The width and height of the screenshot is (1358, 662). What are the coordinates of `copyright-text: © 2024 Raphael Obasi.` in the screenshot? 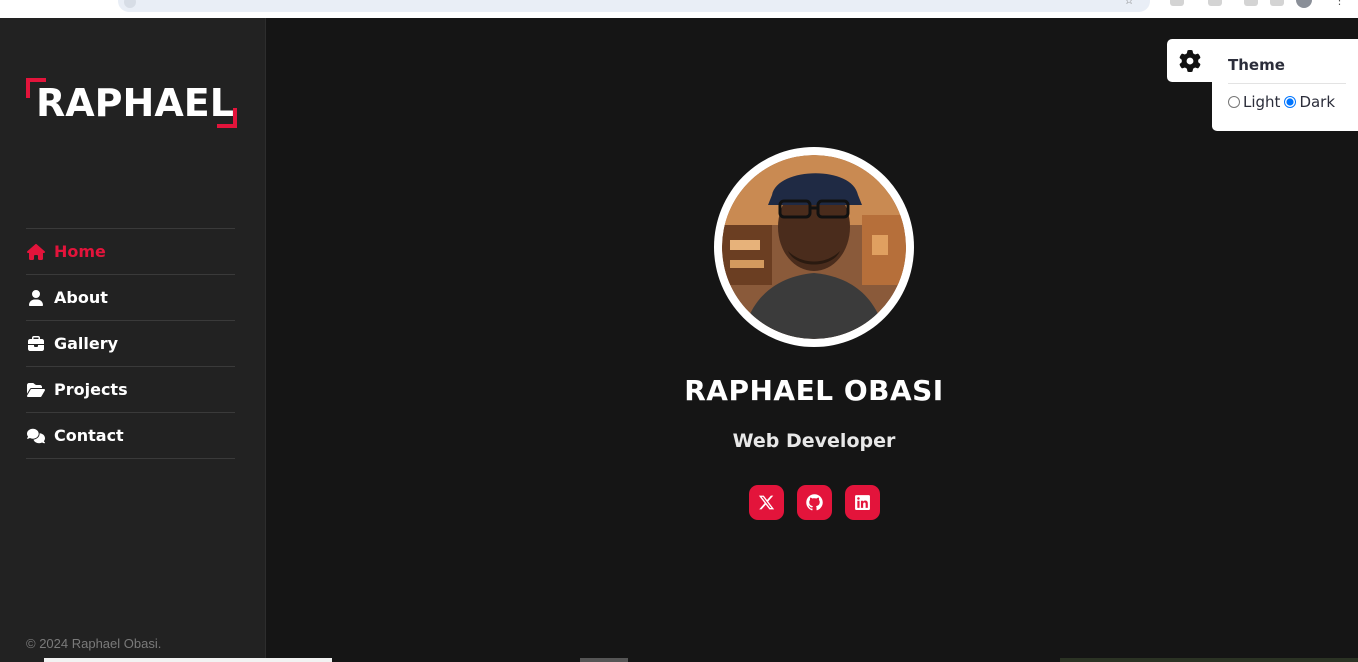 It's located at (94, 643).